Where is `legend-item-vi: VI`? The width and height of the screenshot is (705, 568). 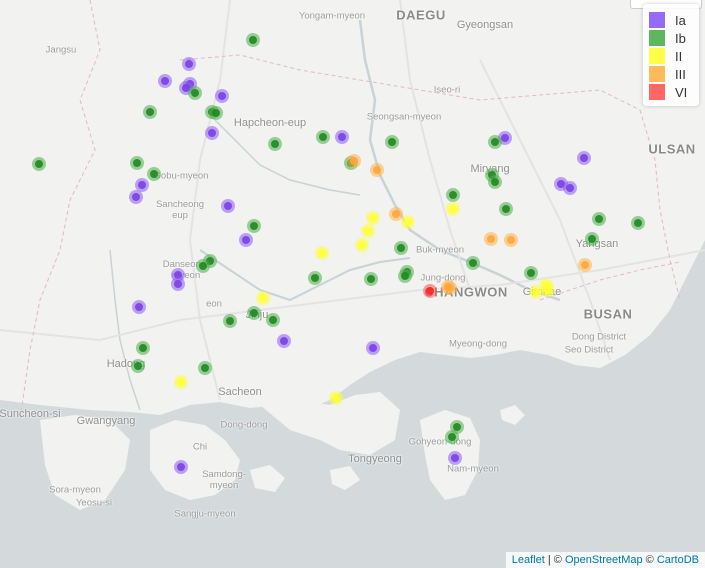
legend-item-vi: VI is located at coordinates (668, 92).